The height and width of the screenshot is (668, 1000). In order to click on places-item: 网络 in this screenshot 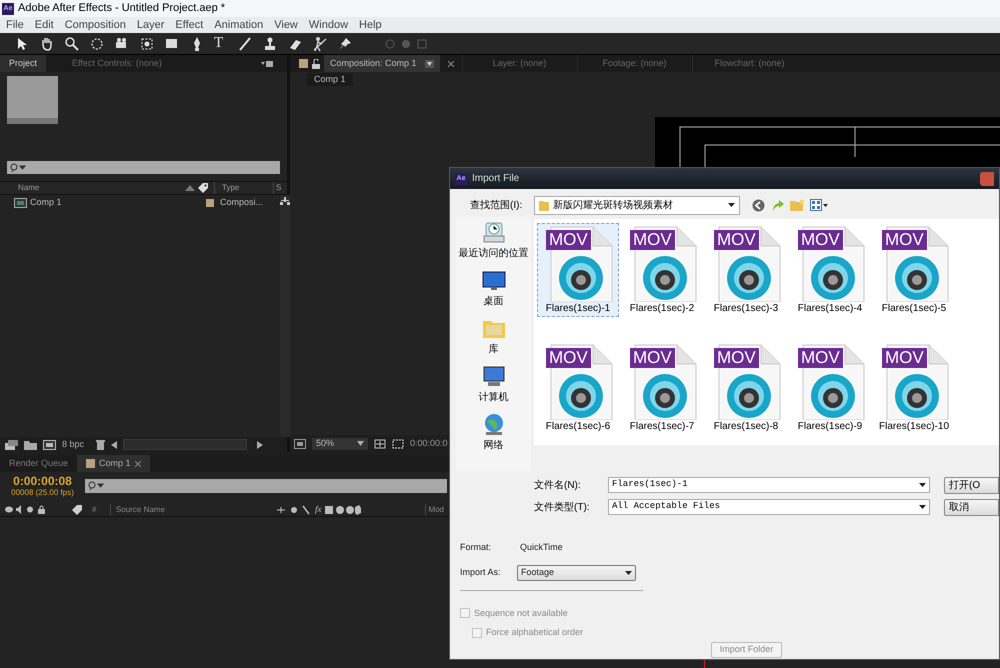, I will do `click(494, 433)`.